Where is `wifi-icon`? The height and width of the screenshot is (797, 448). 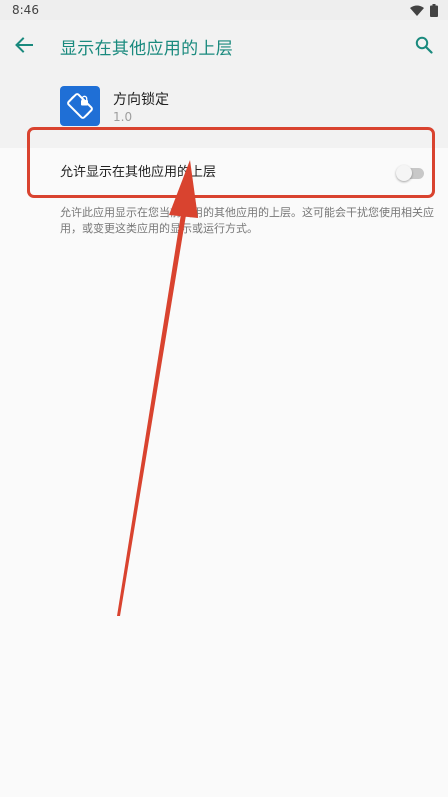 wifi-icon is located at coordinates (417, 10).